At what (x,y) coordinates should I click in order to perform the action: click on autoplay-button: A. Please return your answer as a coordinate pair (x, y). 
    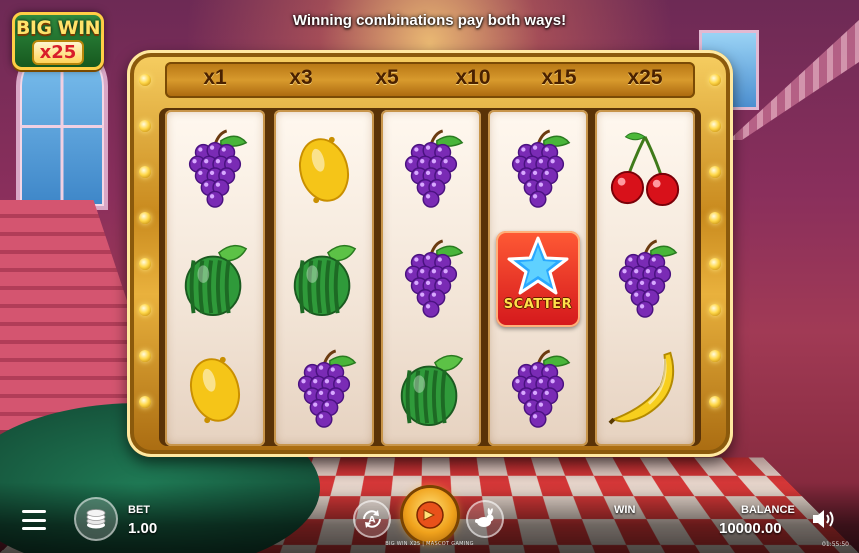
    Looking at the image, I should click on (372, 519).